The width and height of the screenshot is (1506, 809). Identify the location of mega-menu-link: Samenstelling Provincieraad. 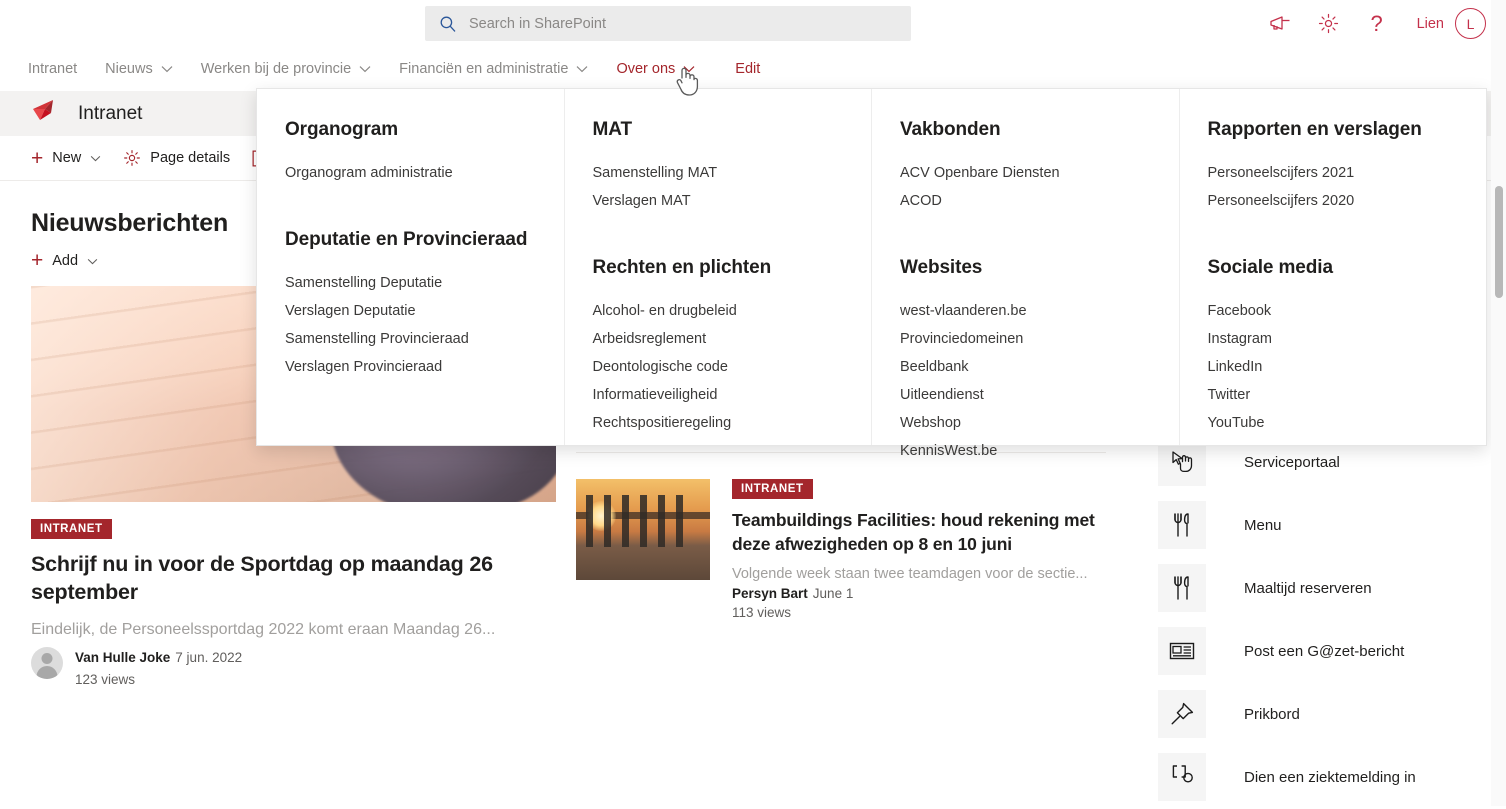
(424, 339).